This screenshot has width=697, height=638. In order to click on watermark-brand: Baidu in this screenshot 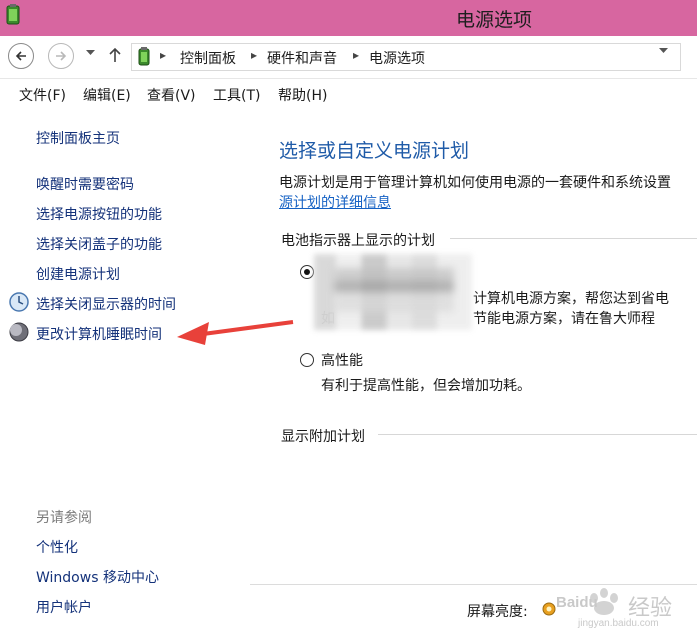, I will do `click(577, 602)`.